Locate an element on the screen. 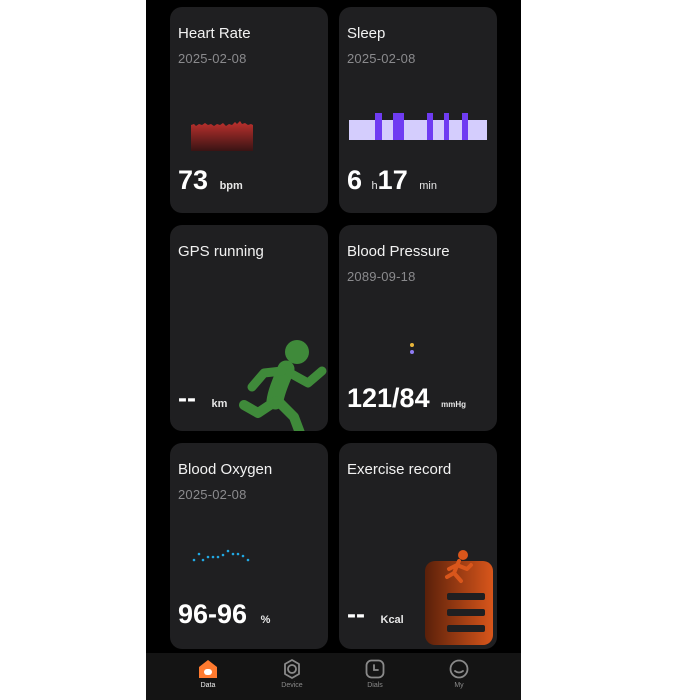 The width and height of the screenshot is (700, 700). blood-pressure-chart is located at coordinates (412, 348).